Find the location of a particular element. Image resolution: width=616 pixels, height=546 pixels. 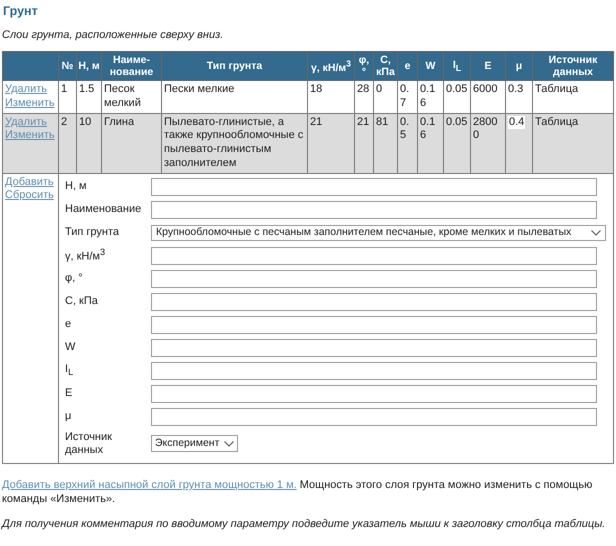

column-header: μ is located at coordinates (519, 66).